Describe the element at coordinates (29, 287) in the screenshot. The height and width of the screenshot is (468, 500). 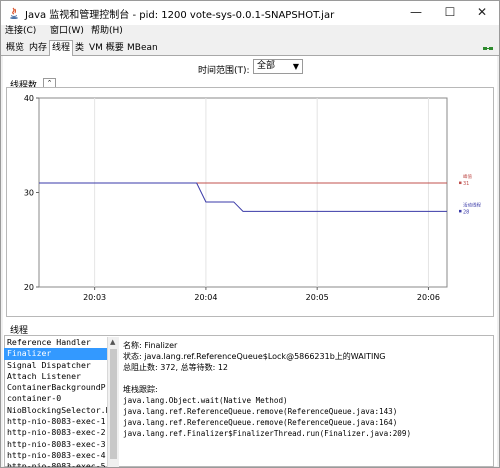
I see `y-tick-label: 20` at that location.